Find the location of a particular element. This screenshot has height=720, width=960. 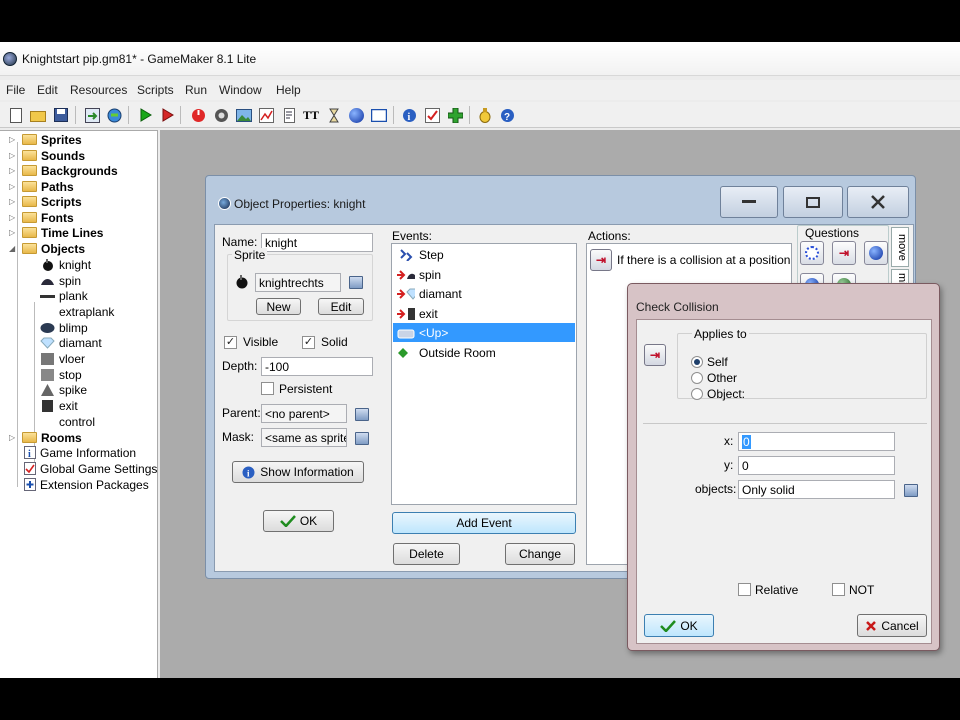

tree-object-exit: exit is located at coordinates (59, 405).